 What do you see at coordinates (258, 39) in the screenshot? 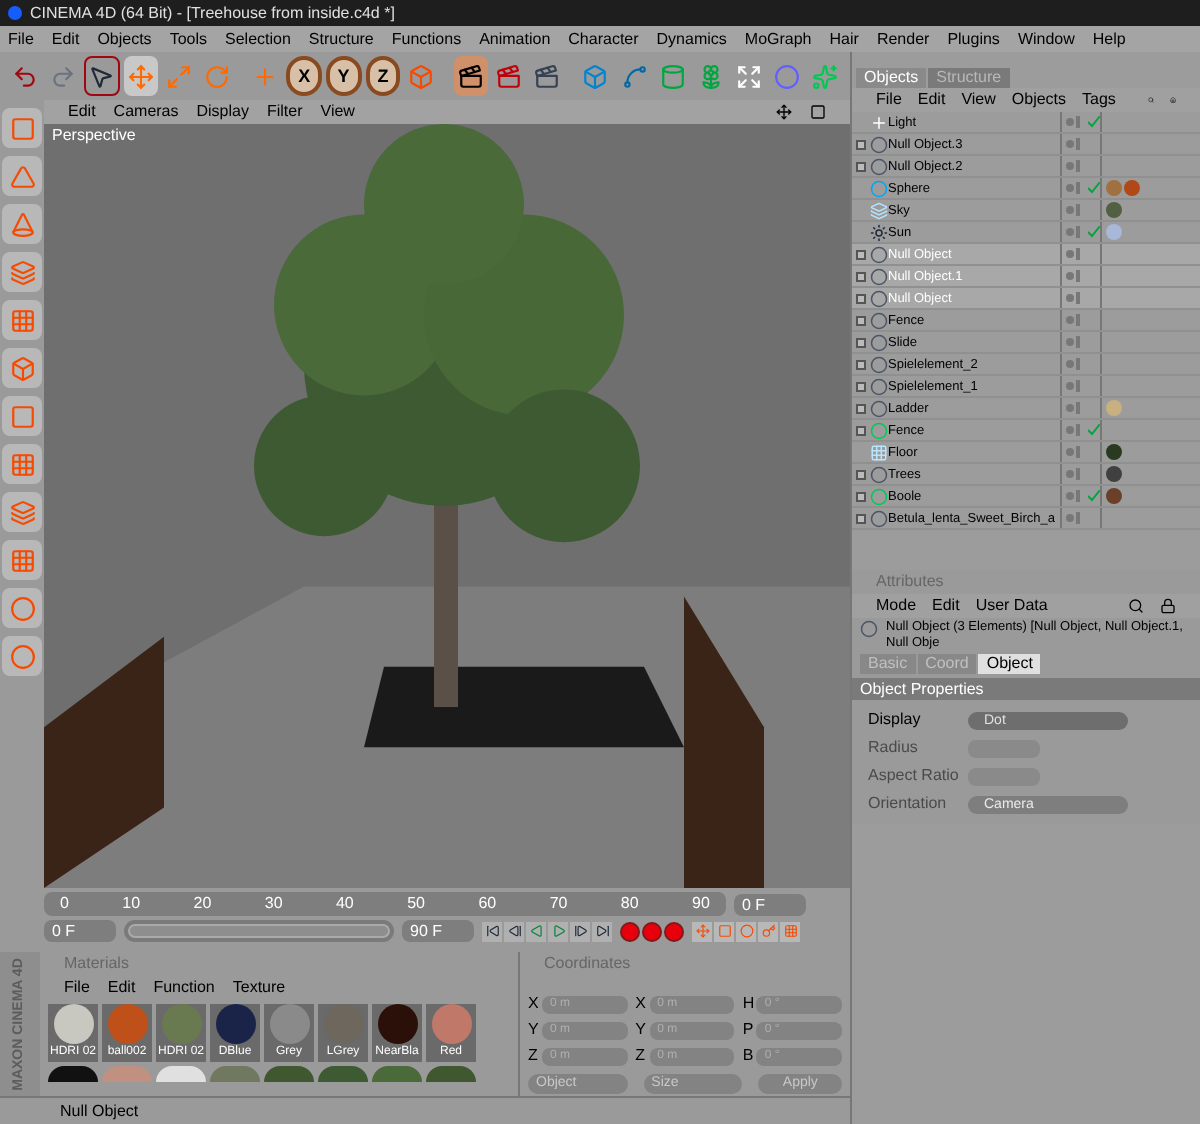
I see `menu-item: Selection` at bounding box center [258, 39].